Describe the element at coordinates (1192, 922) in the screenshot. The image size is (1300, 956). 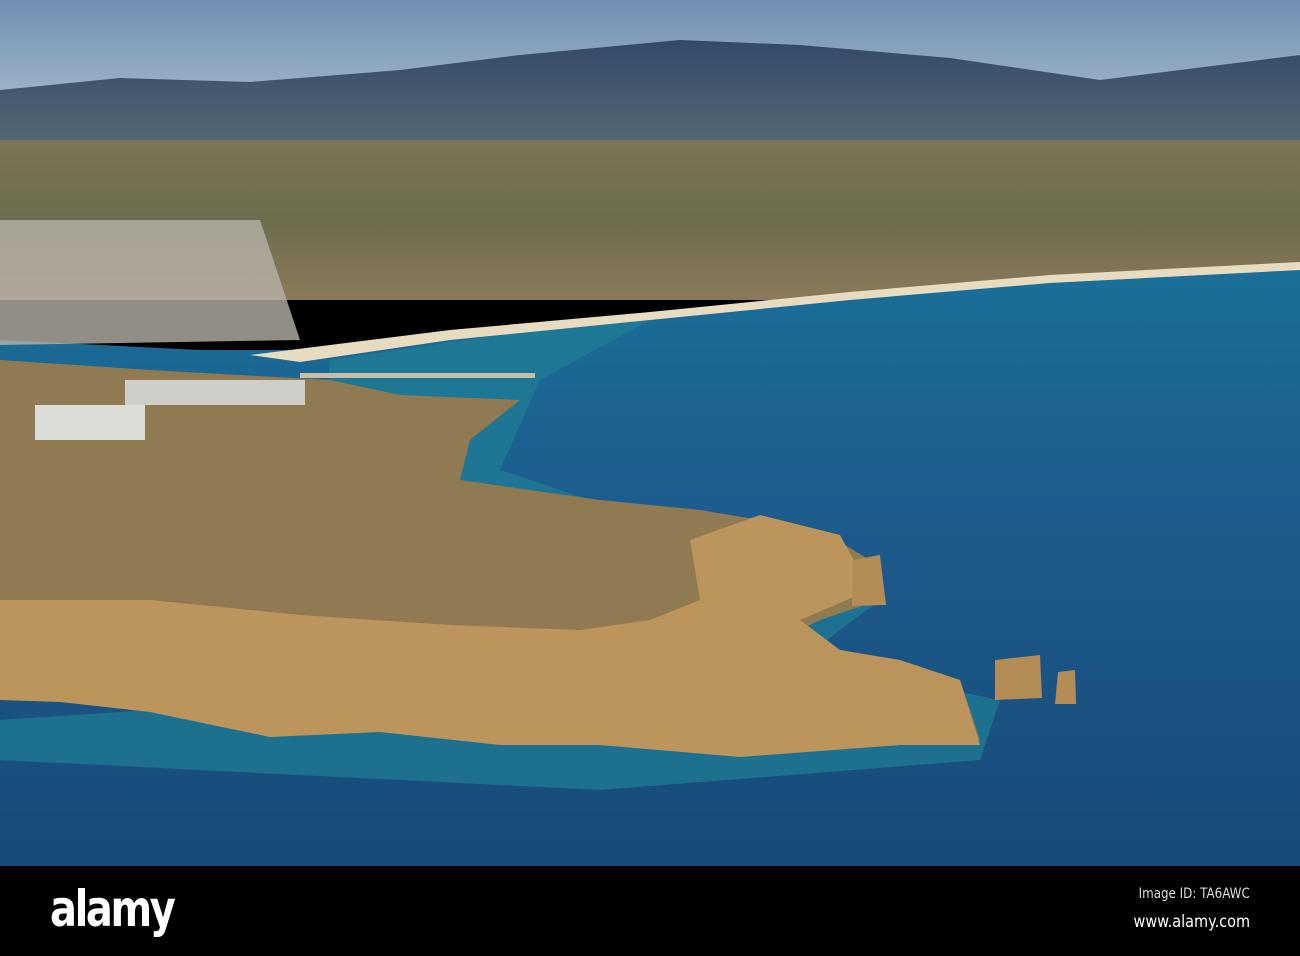
I see `site-url: www.alamy.com` at that location.